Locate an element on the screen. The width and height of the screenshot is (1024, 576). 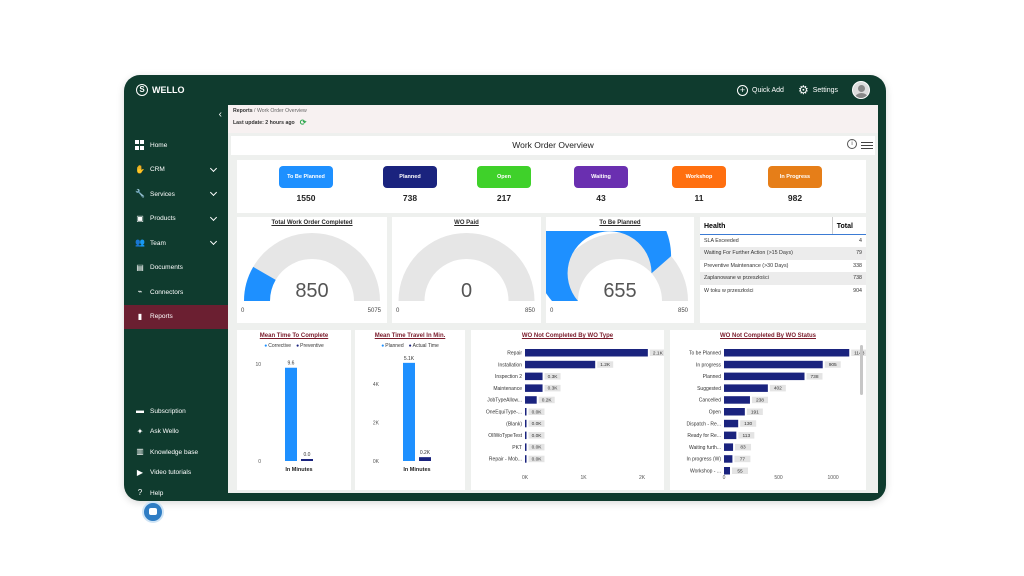
sidebar-item-connectors: ⌁ Connectors is located at coordinates (176, 292).